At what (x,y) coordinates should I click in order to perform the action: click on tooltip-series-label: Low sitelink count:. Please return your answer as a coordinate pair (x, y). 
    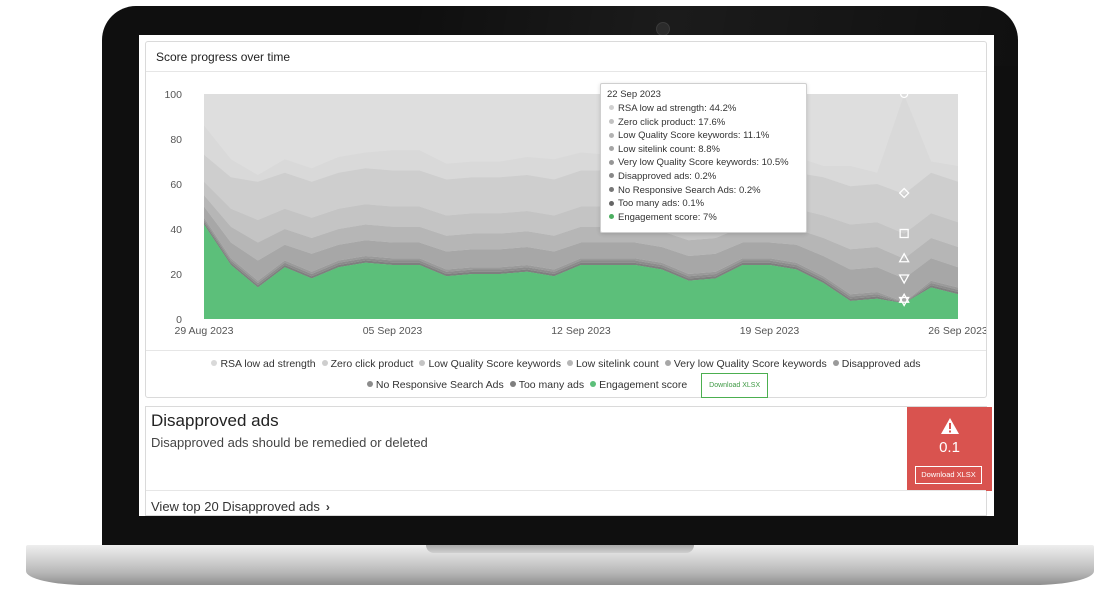
    Looking at the image, I should click on (658, 149).